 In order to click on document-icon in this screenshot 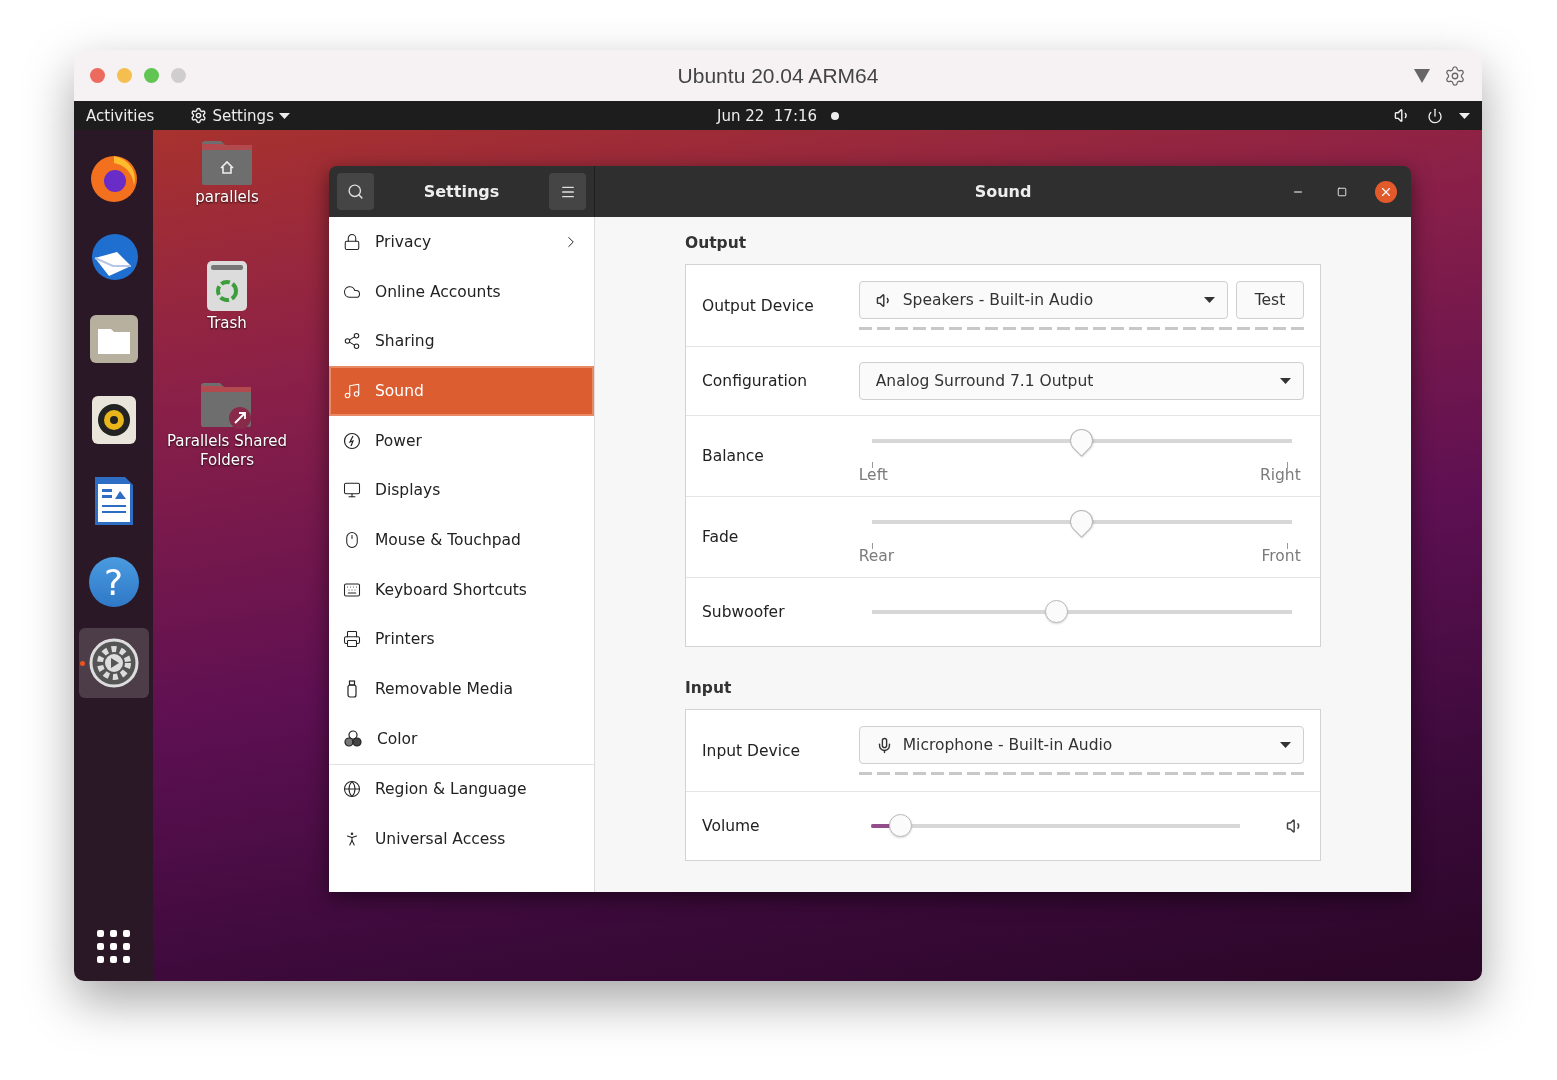, I will do `click(113, 501)`.